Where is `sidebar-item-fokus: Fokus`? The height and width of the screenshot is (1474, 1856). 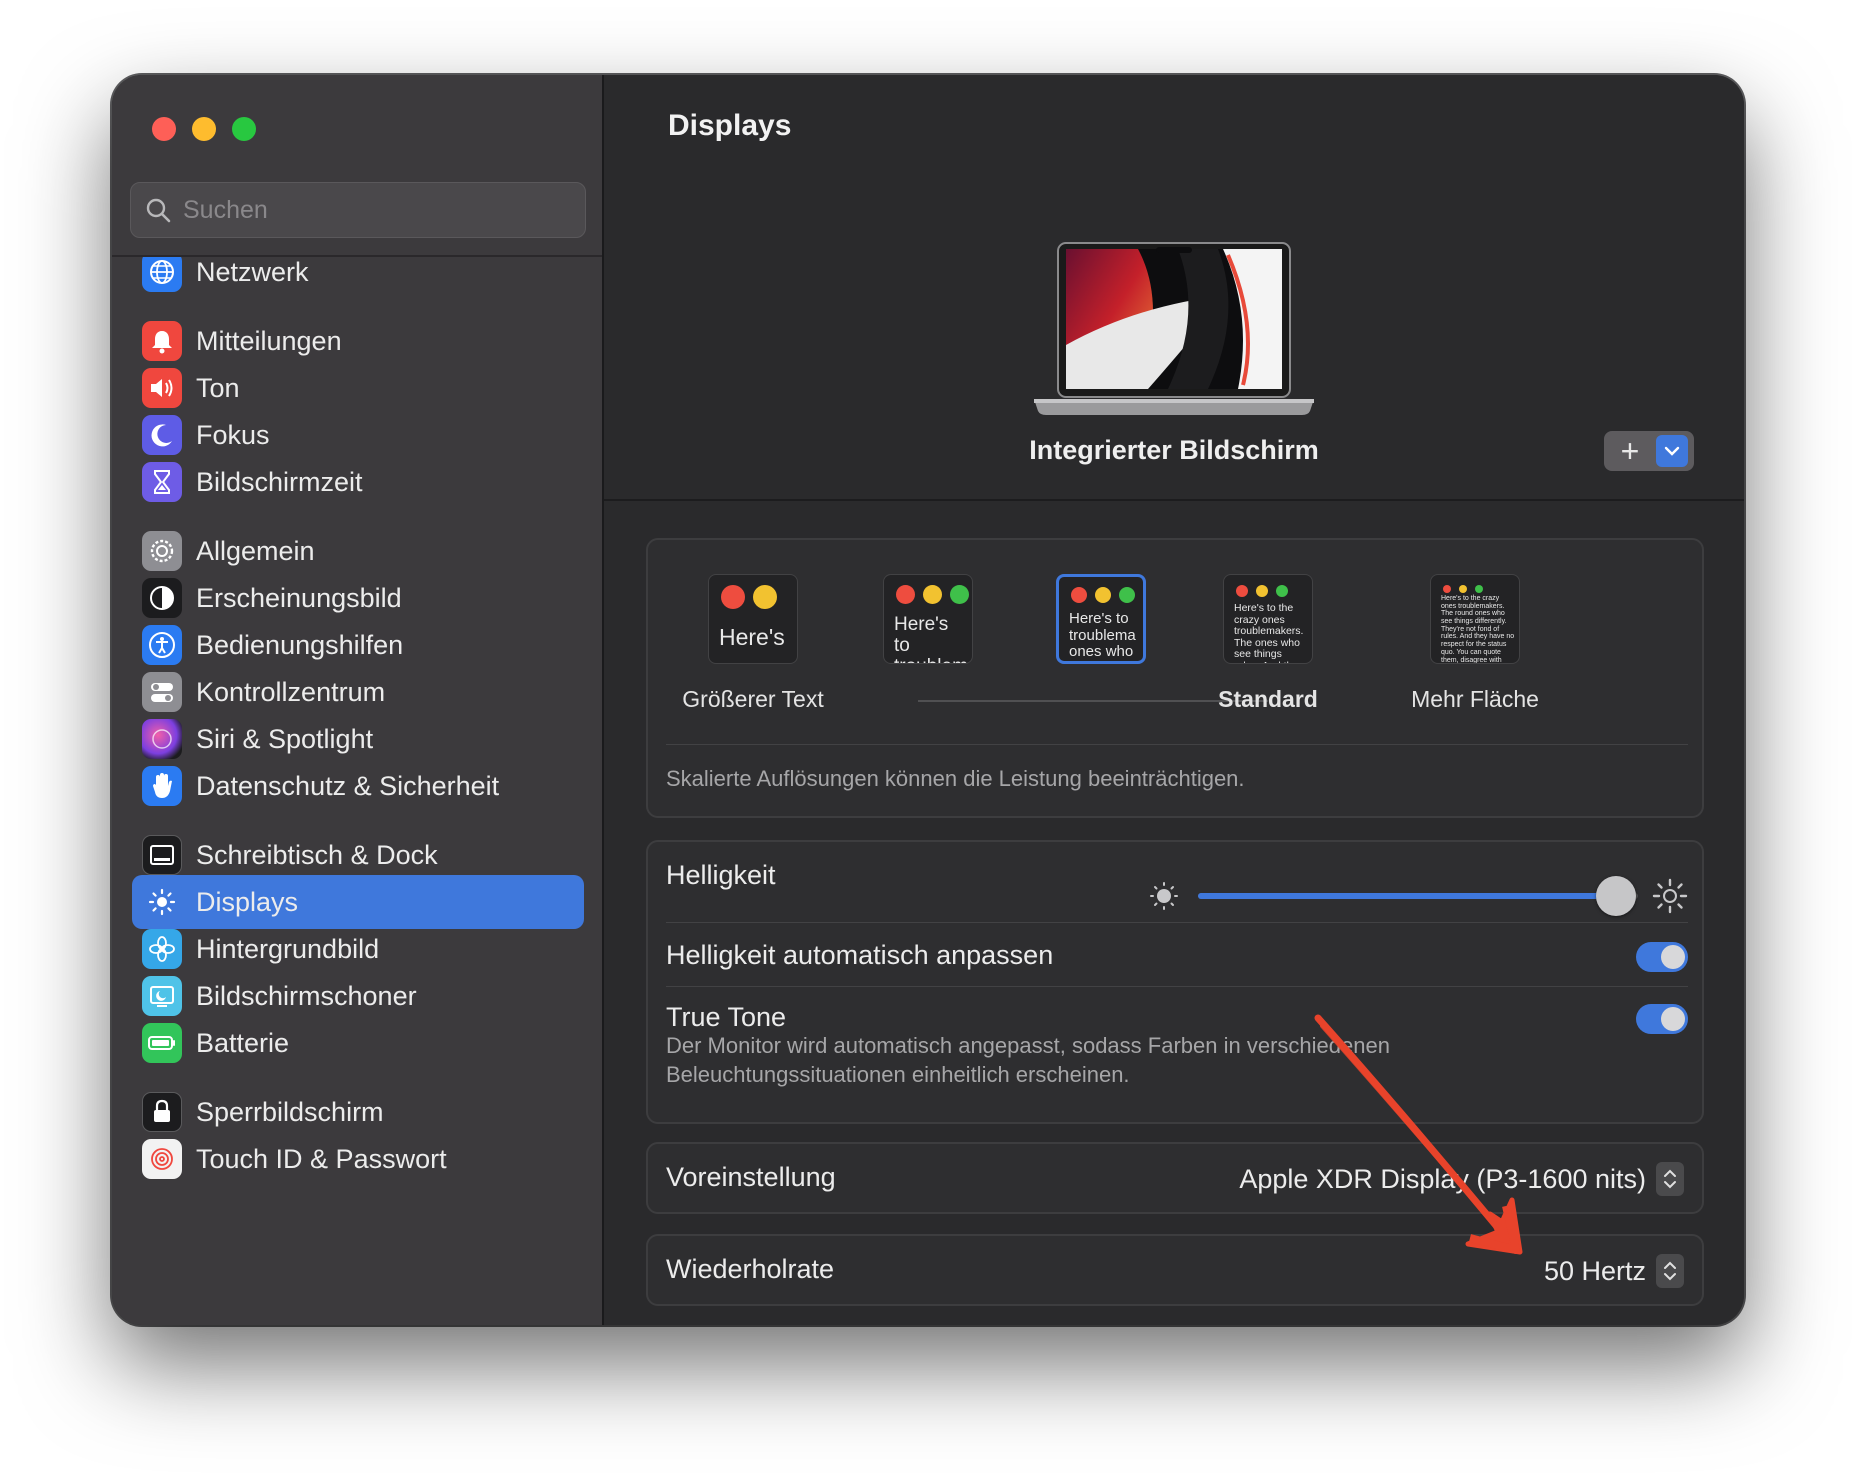
sidebar-item-fokus: Fokus is located at coordinates (358, 435).